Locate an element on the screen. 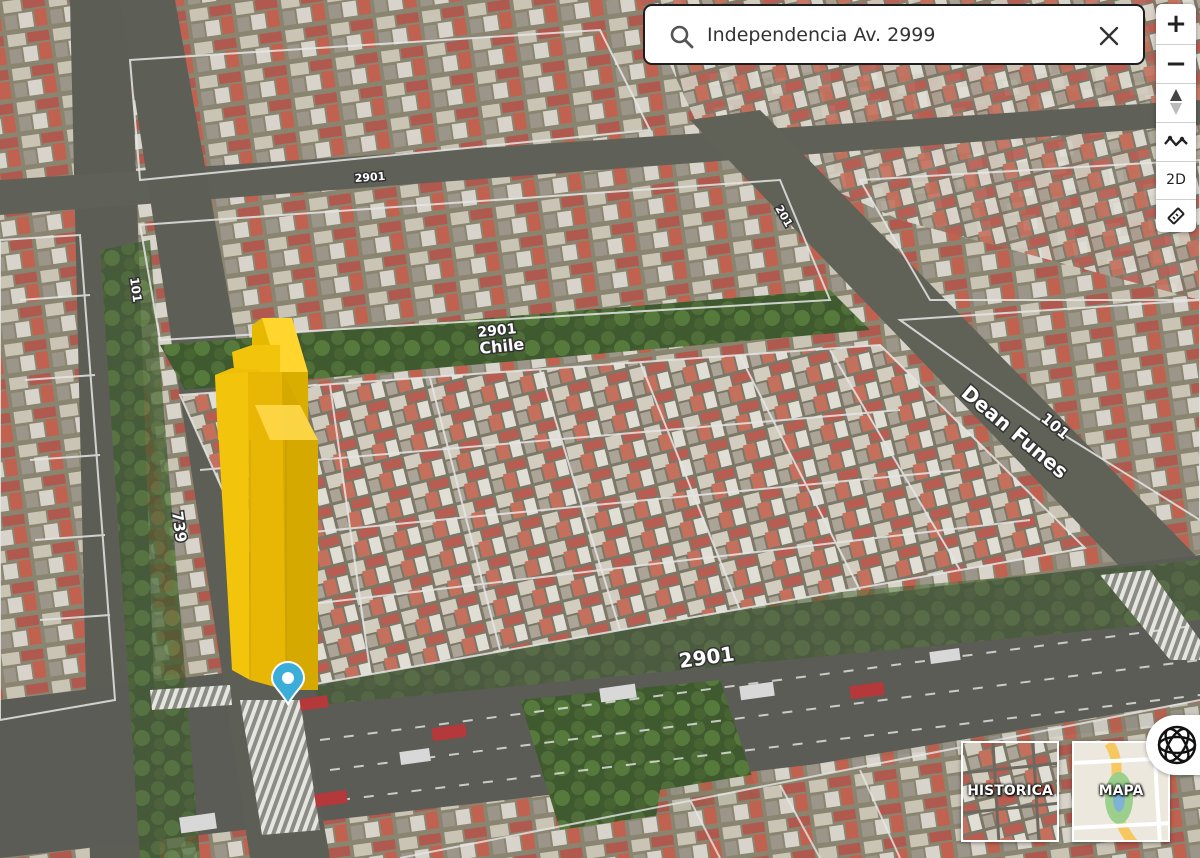  clear-search-button is located at coordinates (1109, 36).